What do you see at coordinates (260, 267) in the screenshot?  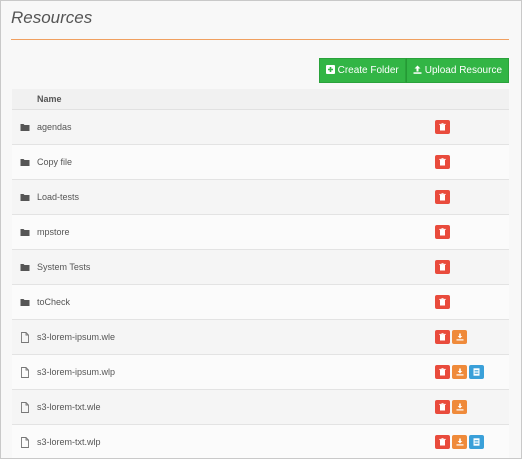 I see `folder-row: System Tests` at bounding box center [260, 267].